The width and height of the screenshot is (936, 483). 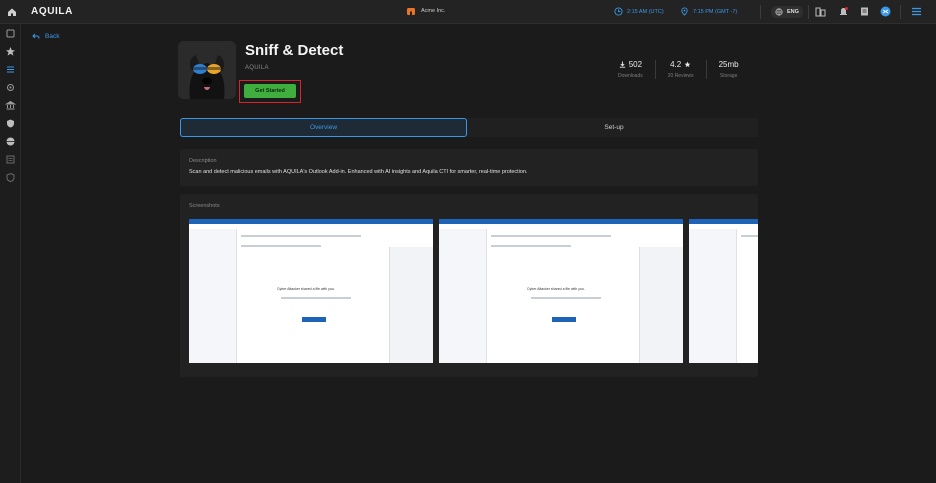 What do you see at coordinates (630, 76) in the screenshot?
I see `downloads-label: Downloads` at bounding box center [630, 76].